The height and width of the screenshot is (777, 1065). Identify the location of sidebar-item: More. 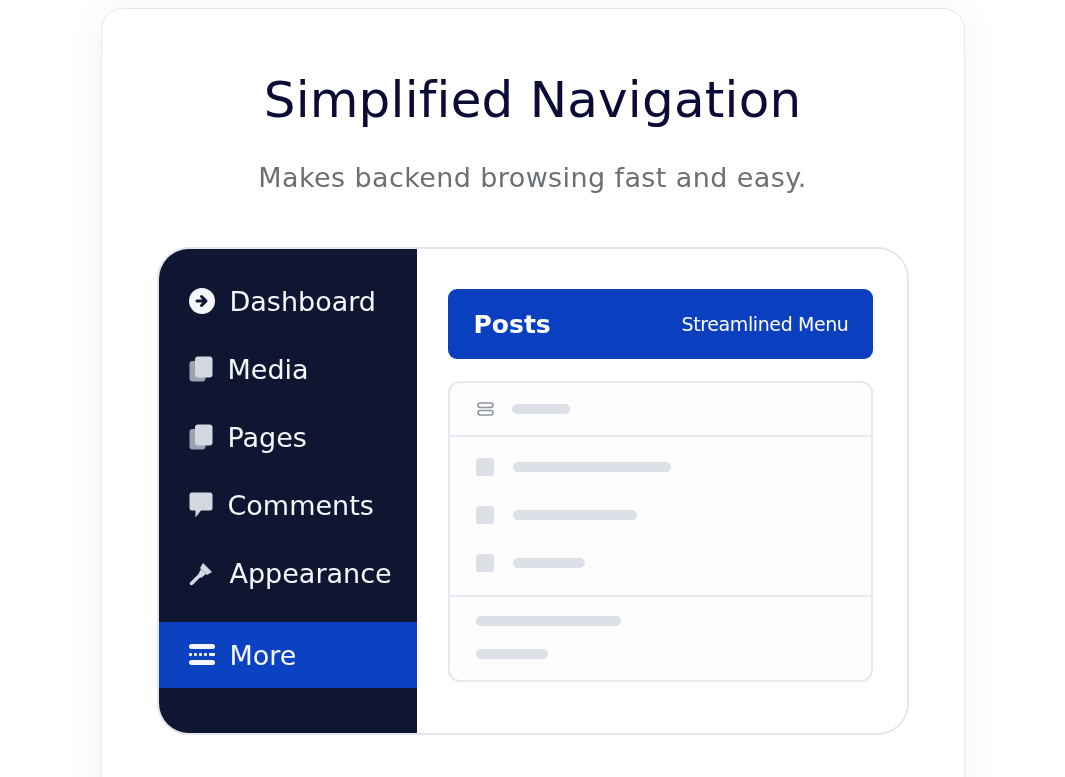
(287, 655).